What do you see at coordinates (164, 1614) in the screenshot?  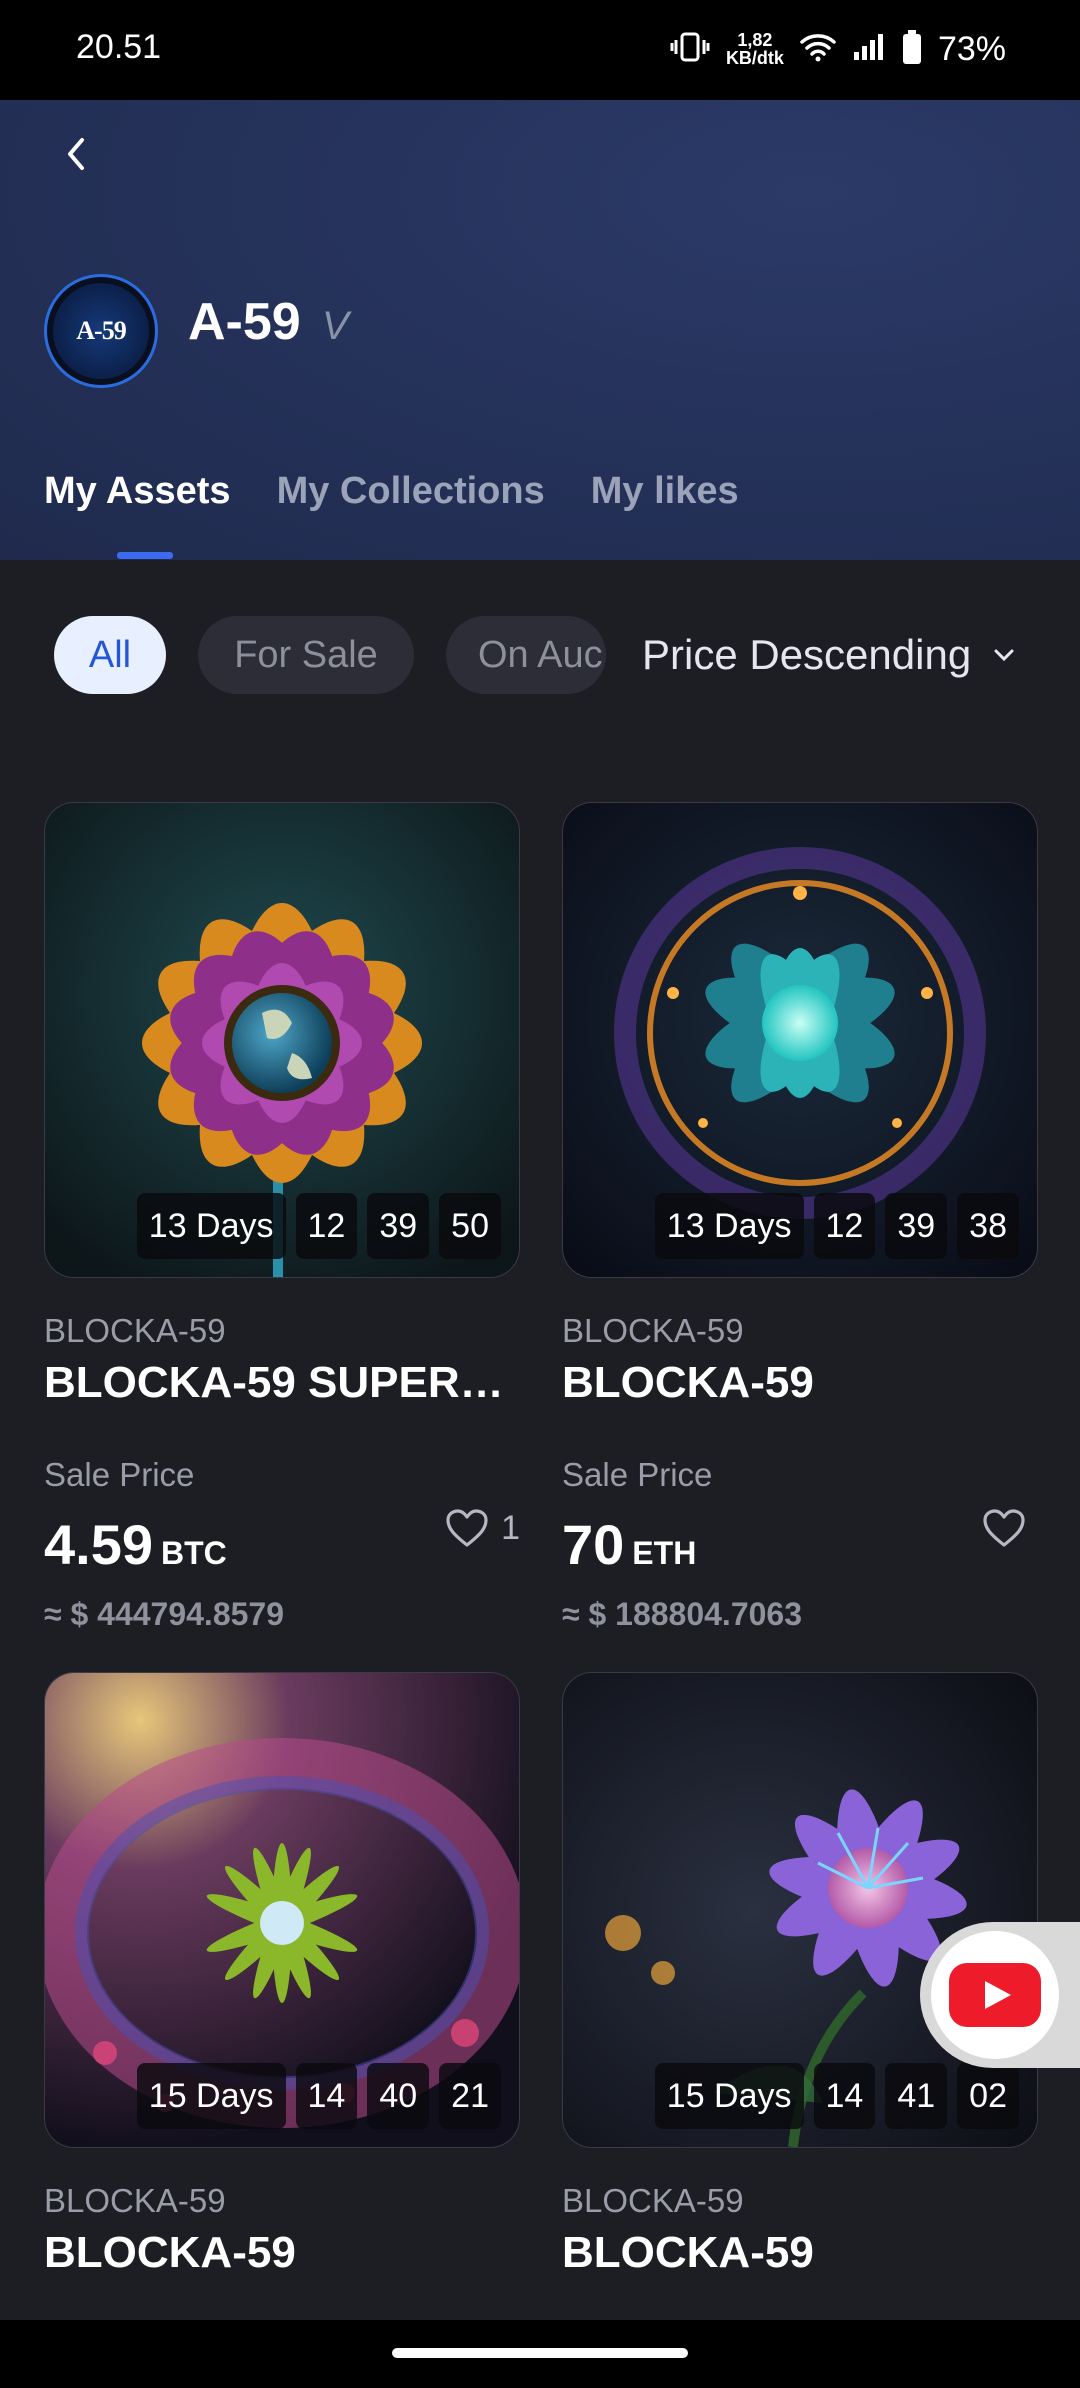 I see `asset-usd-price: ≈ $ 444794.8579` at bounding box center [164, 1614].